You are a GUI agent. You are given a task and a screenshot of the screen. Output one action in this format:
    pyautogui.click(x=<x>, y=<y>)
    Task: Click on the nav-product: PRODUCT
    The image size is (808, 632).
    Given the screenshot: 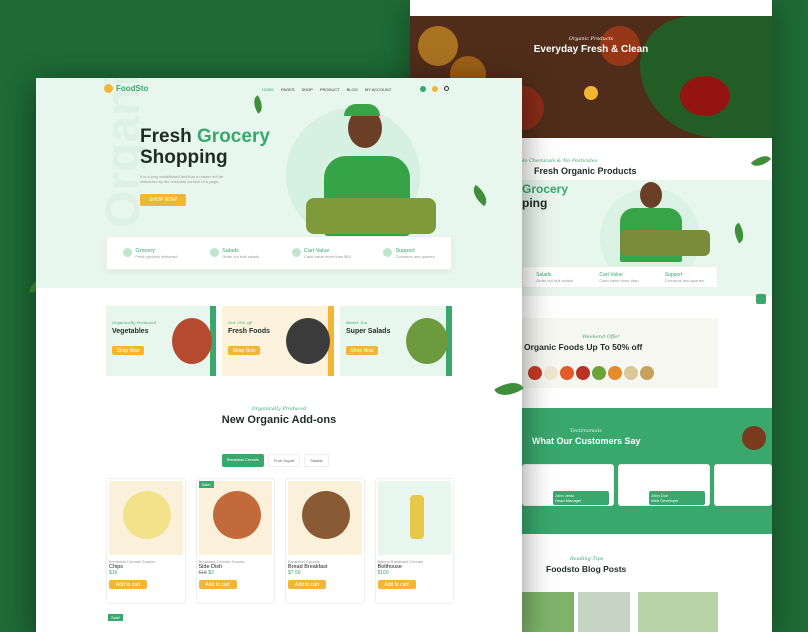 What is the action you would take?
    pyautogui.click(x=330, y=89)
    